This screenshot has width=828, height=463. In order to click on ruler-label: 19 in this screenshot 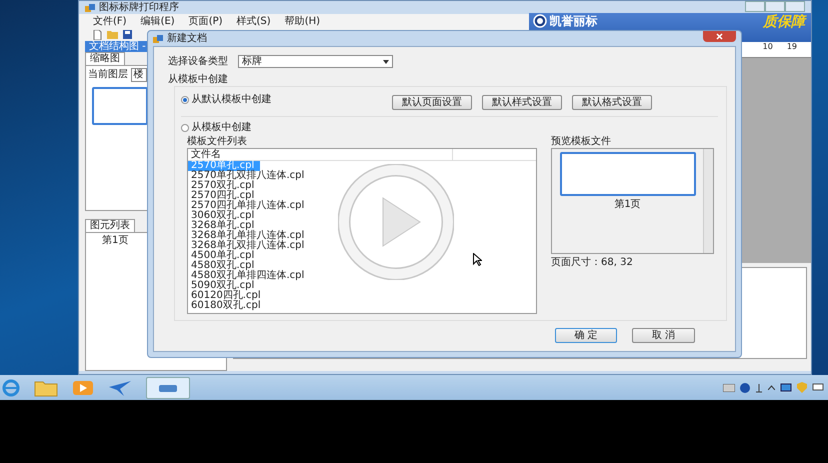, I will do `click(791, 47)`.